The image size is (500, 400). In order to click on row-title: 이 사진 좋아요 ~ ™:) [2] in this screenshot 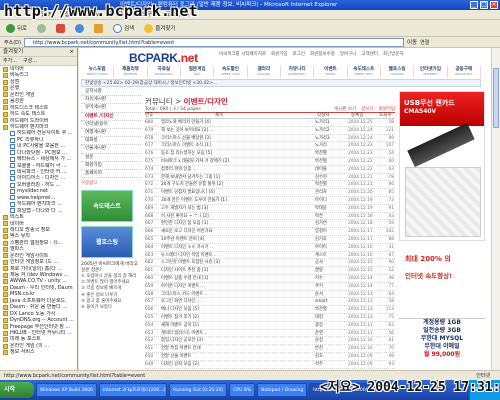, I will do `click(236, 217)`.